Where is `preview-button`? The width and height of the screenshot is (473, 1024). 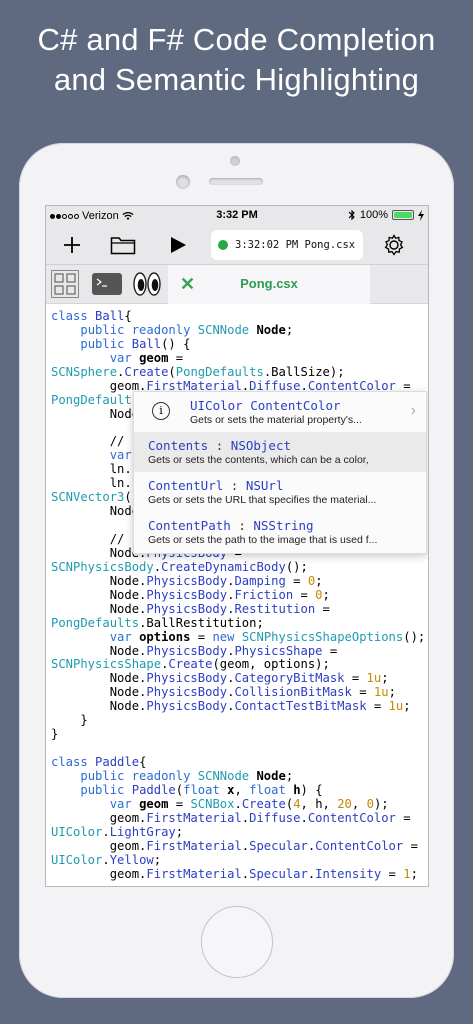 preview-button is located at coordinates (147, 286).